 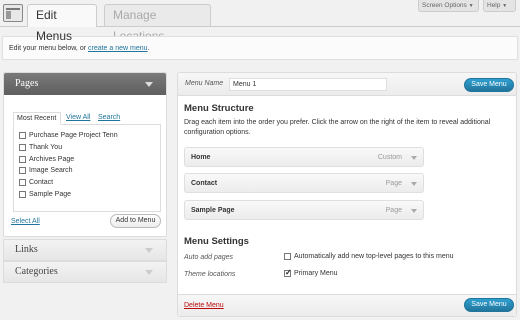 I want to click on page-label: Sample Page, so click(x=50, y=194).